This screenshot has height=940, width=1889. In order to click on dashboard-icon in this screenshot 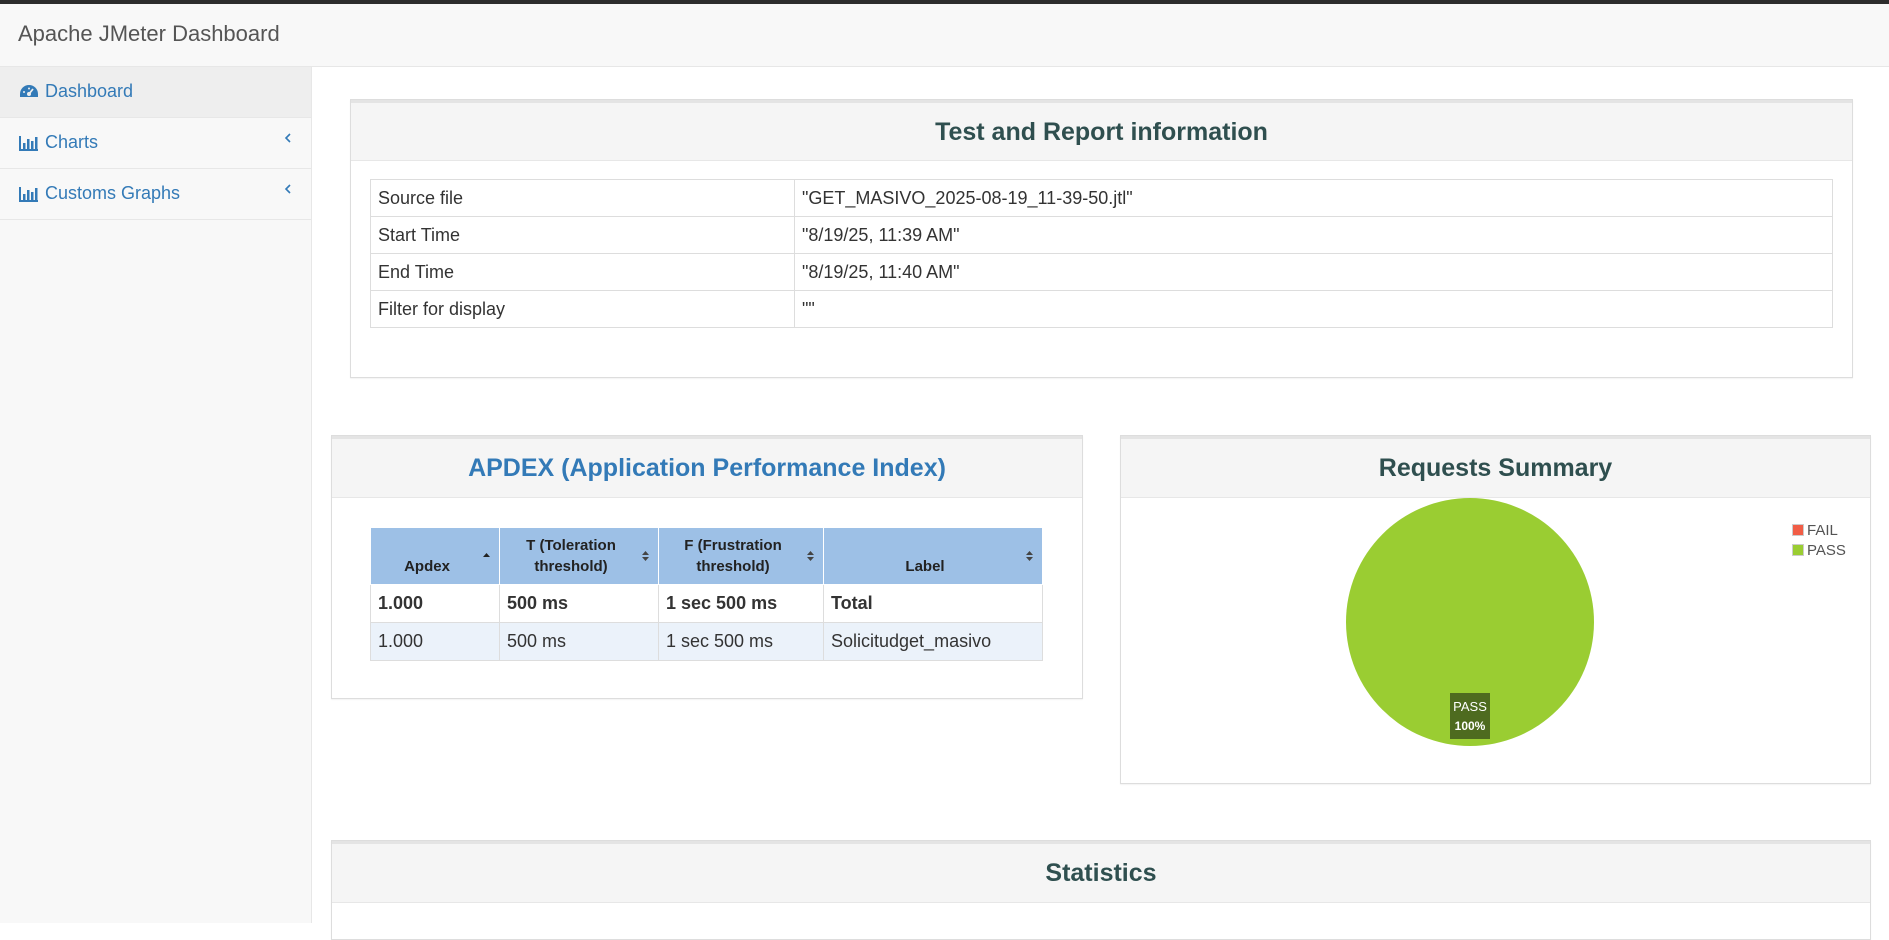, I will do `click(29, 91)`.